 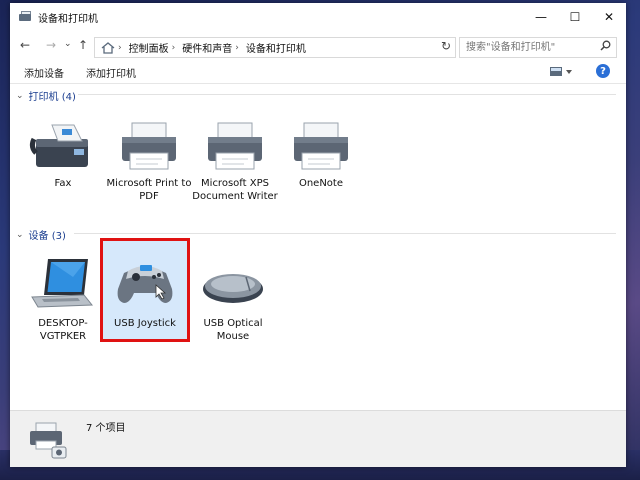 I want to click on minimize-button: —, so click(x=541, y=17).